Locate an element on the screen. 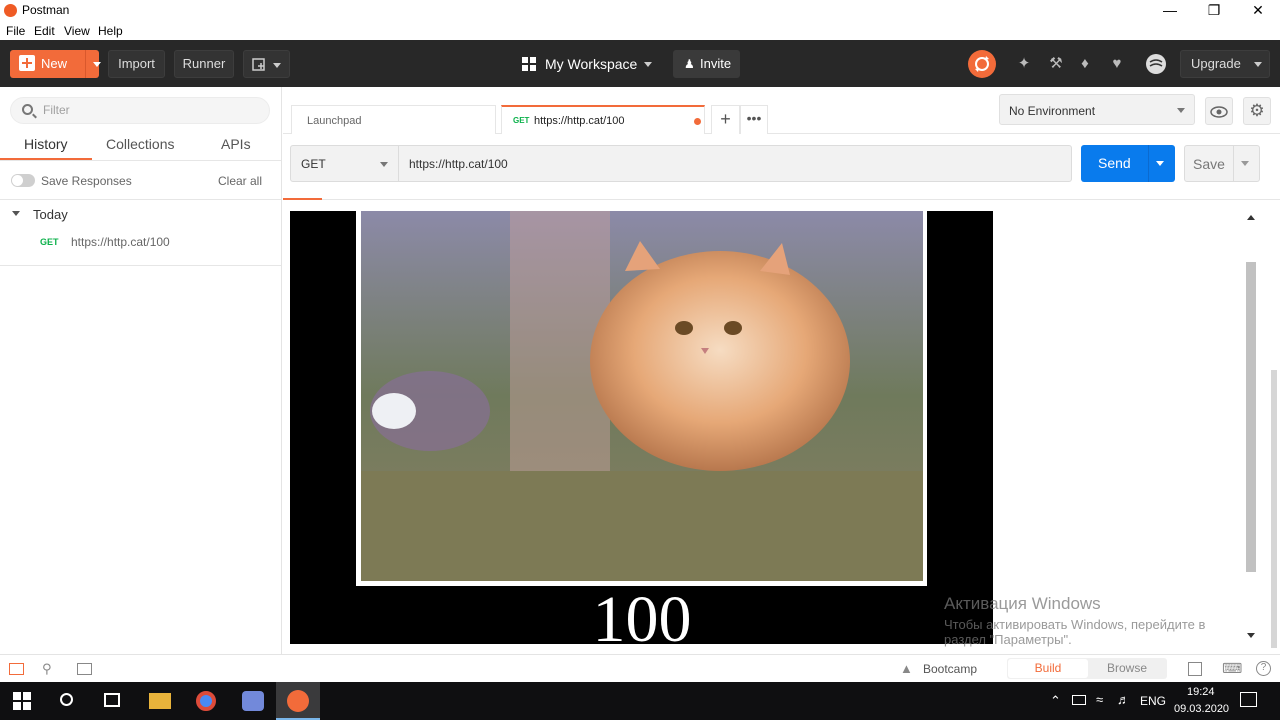  postman-taskbar-button is located at coordinates (298, 701).